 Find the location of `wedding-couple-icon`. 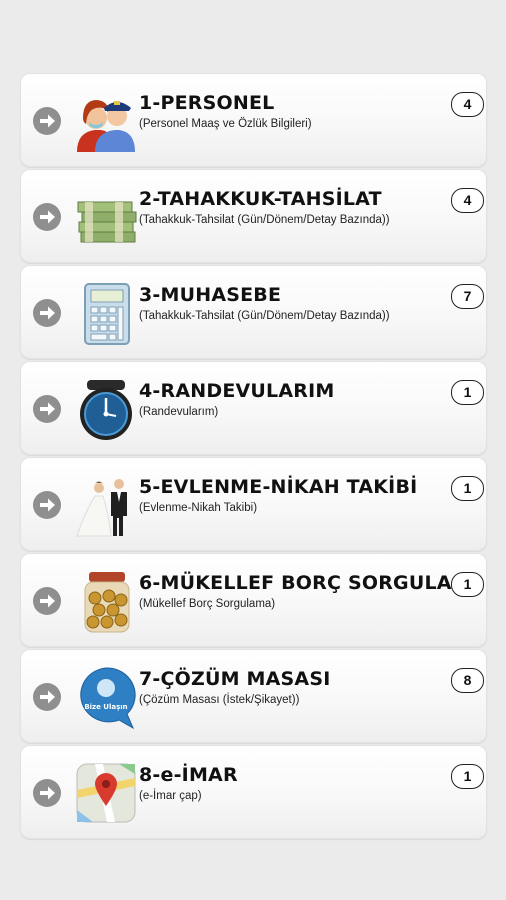

wedding-couple-icon is located at coordinates (106, 505).